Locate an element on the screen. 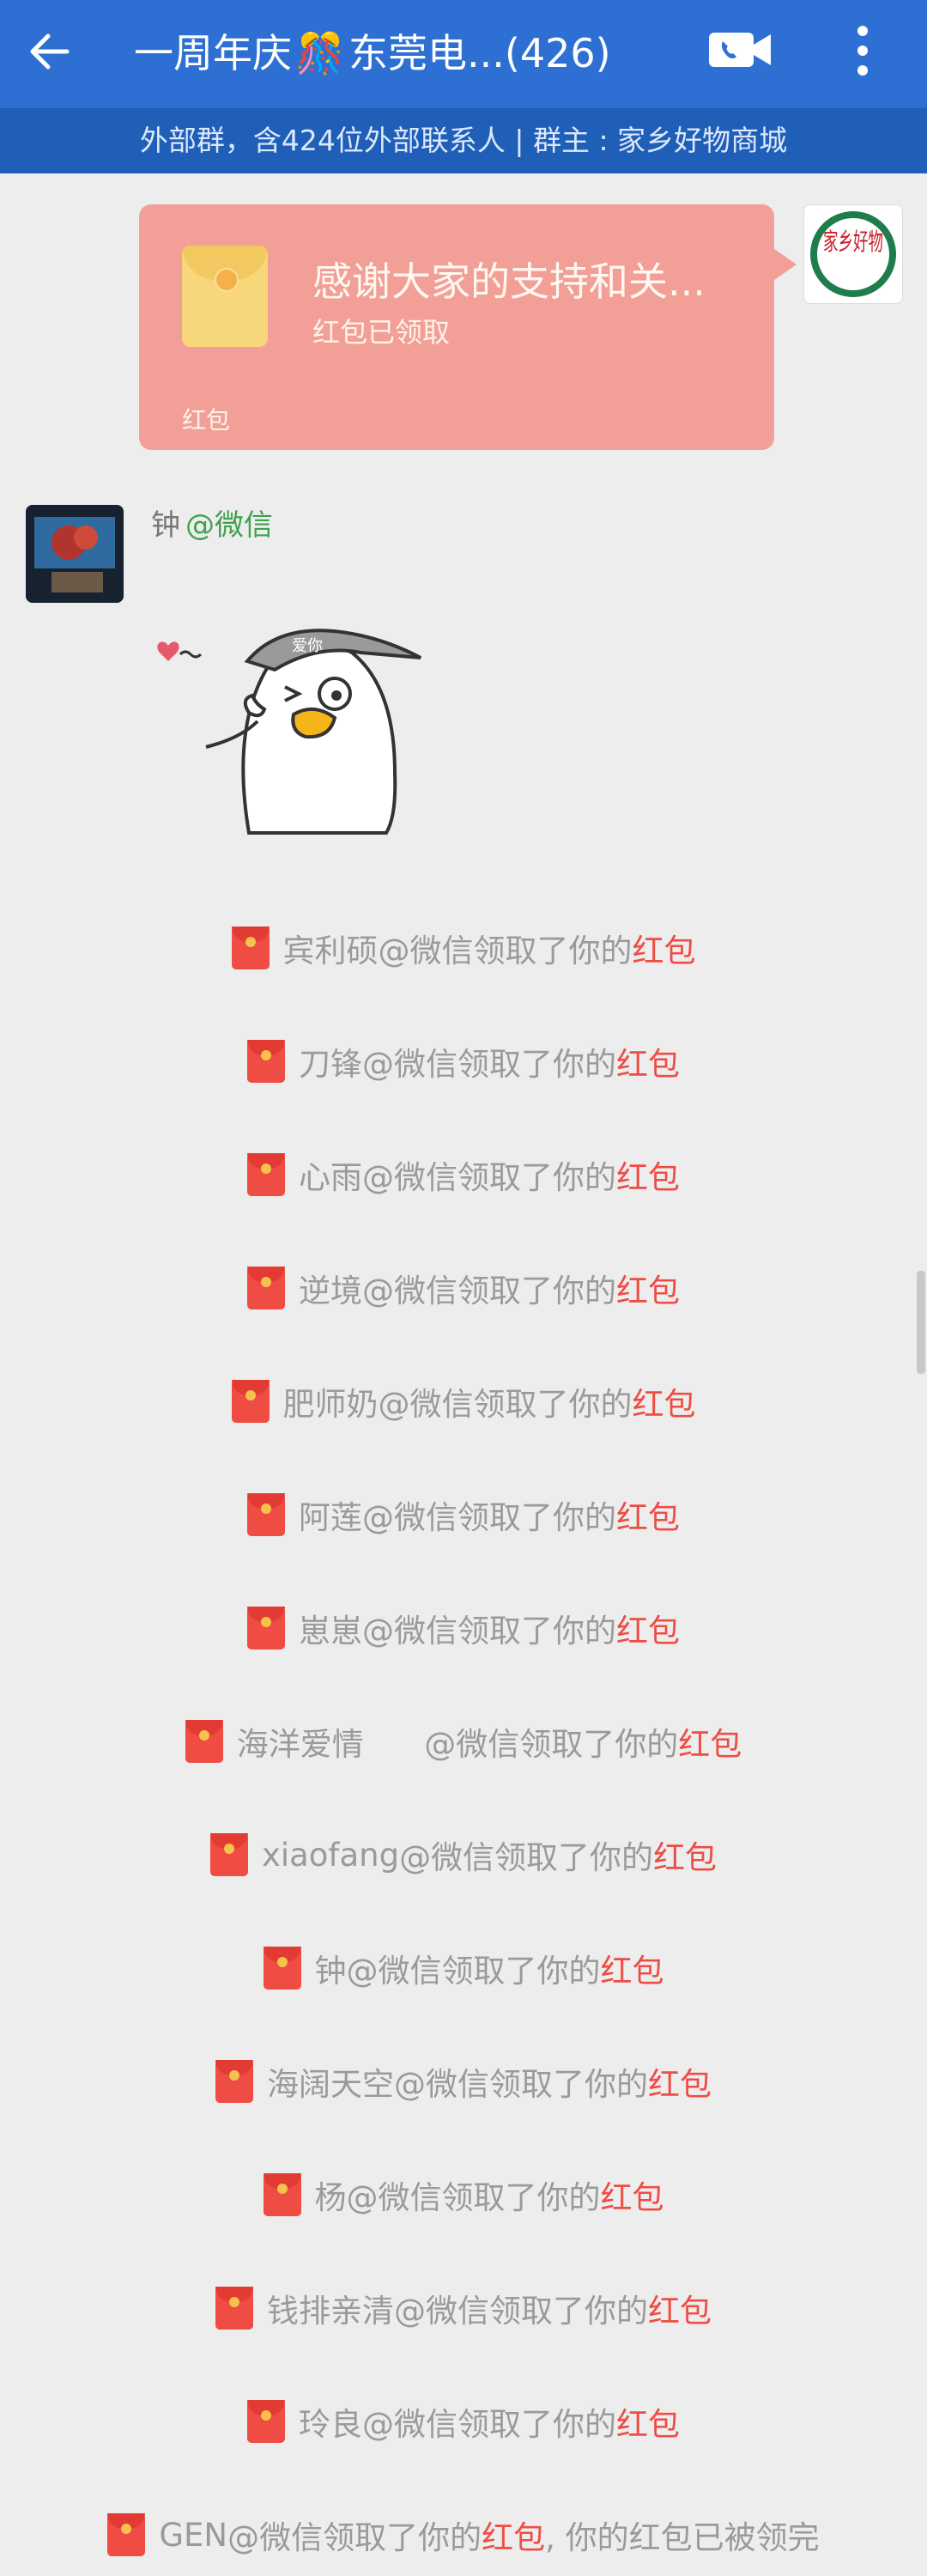 This screenshot has width=927, height=2576. group-info-bar: 外部群，含424位外部联系人 | 群主 : 家乡好物商城 is located at coordinates (463, 140).